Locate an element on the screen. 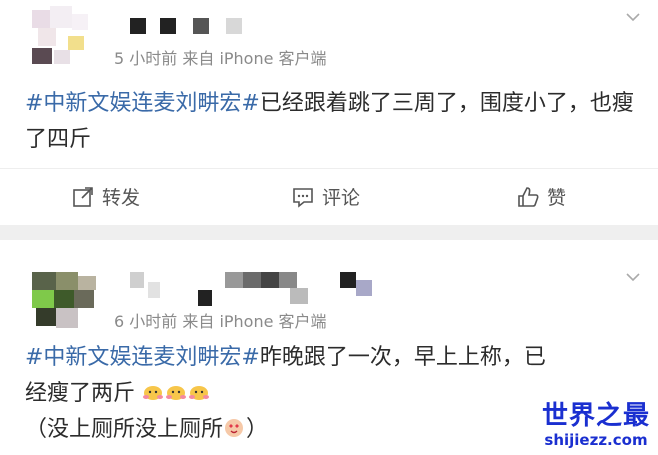 The image size is (658, 455). comment-button: 评论 is located at coordinates (326, 196).